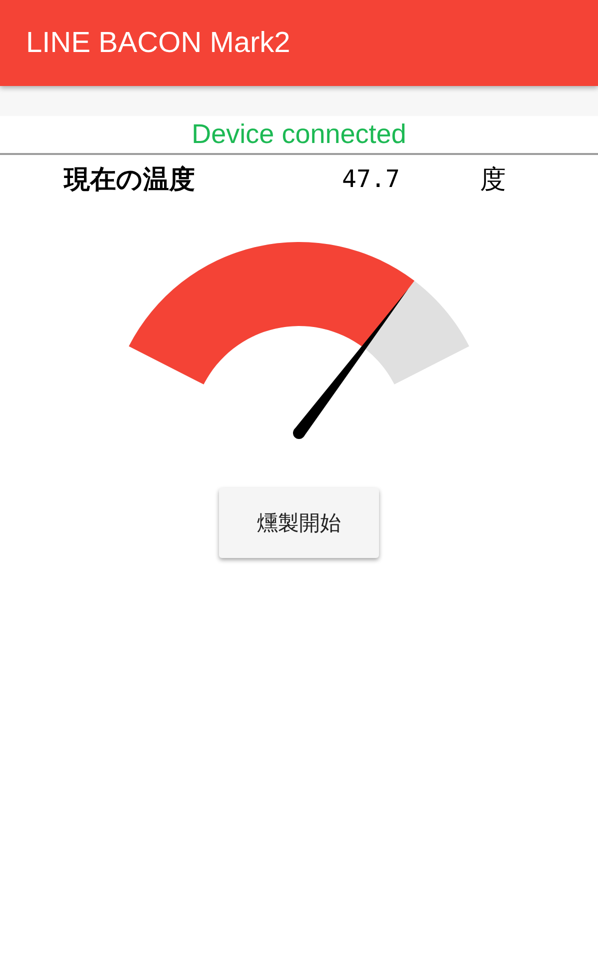 The height and width of the screenshot is (960, 598). I want to click on start-smoking-button: 燻製開始, so click(299, 523).